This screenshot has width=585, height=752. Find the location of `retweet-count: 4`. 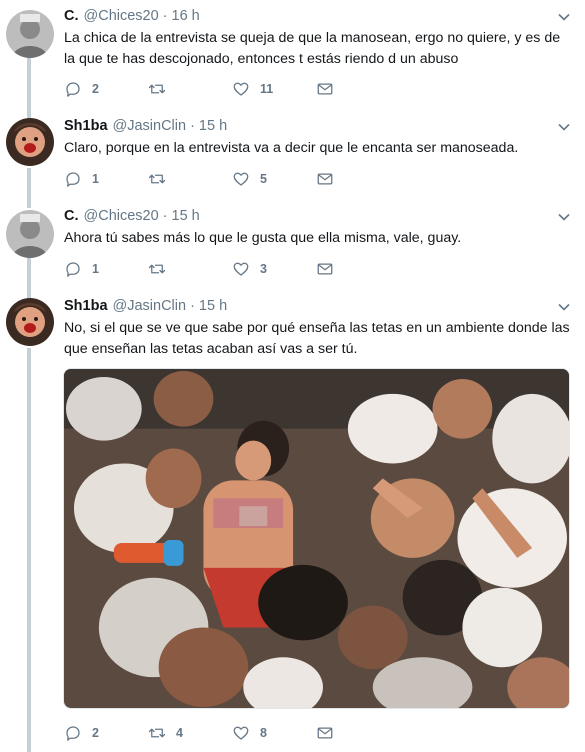

retweet-count: 4 is located at coordinates (179, 733).